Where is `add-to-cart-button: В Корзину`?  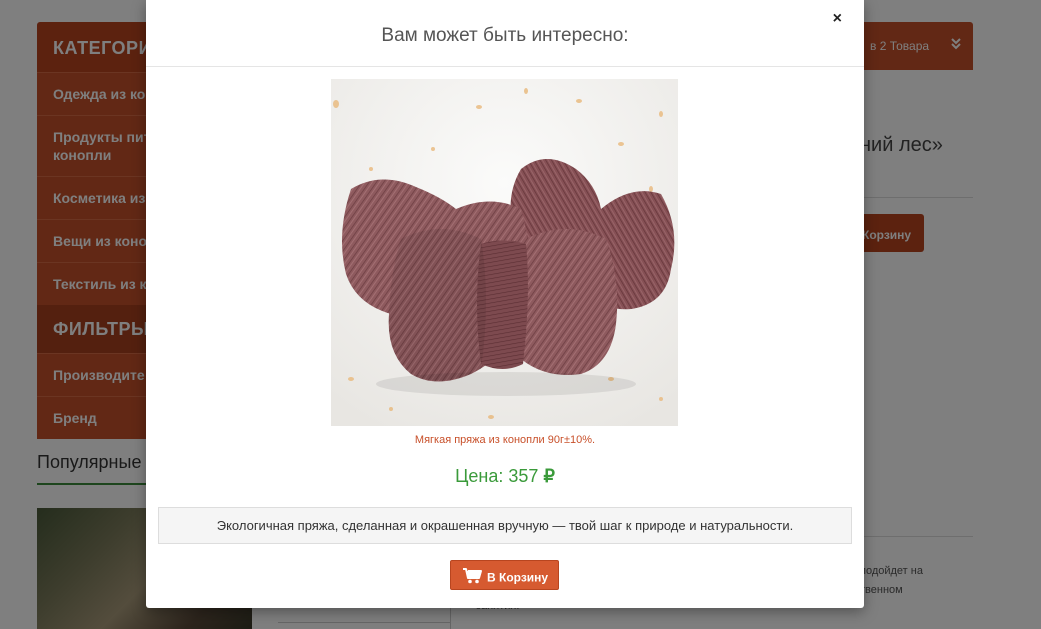 add-to-cart-button: В Корзину is located at coordinates (504, 575).